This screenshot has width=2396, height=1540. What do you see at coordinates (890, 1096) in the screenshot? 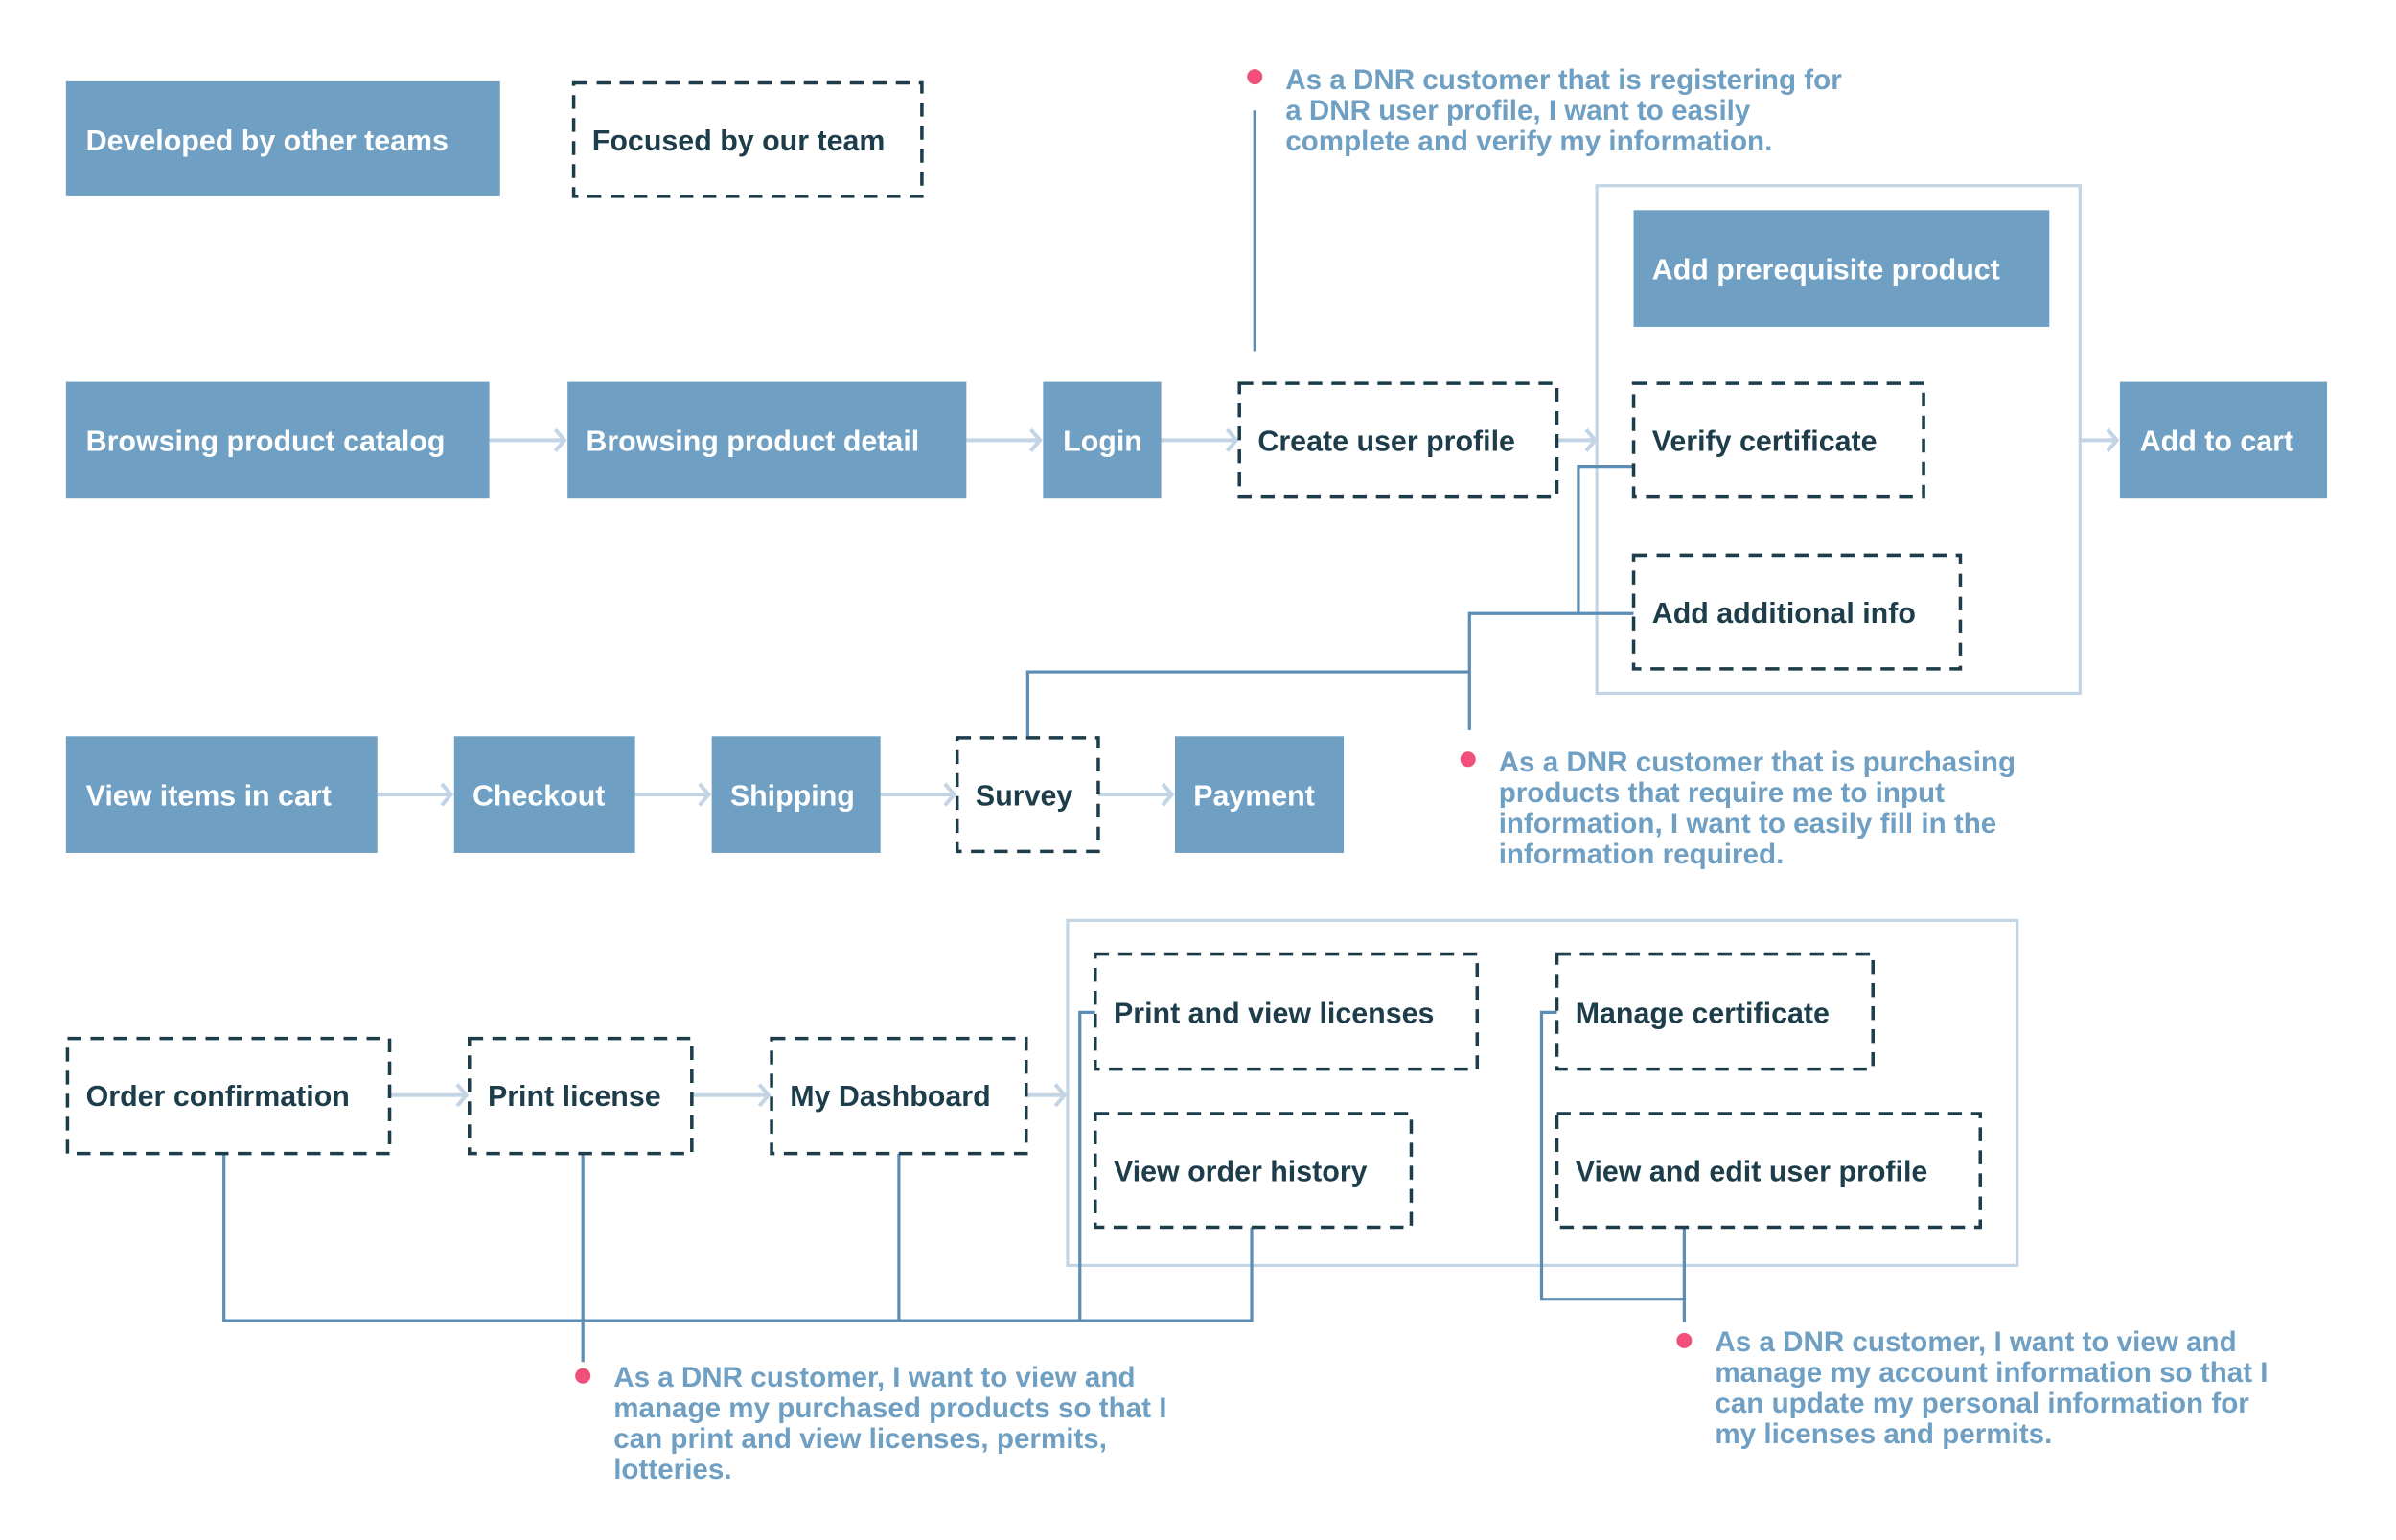
I see `step-label: My Dashboard` at bounding box center [890, 1096].